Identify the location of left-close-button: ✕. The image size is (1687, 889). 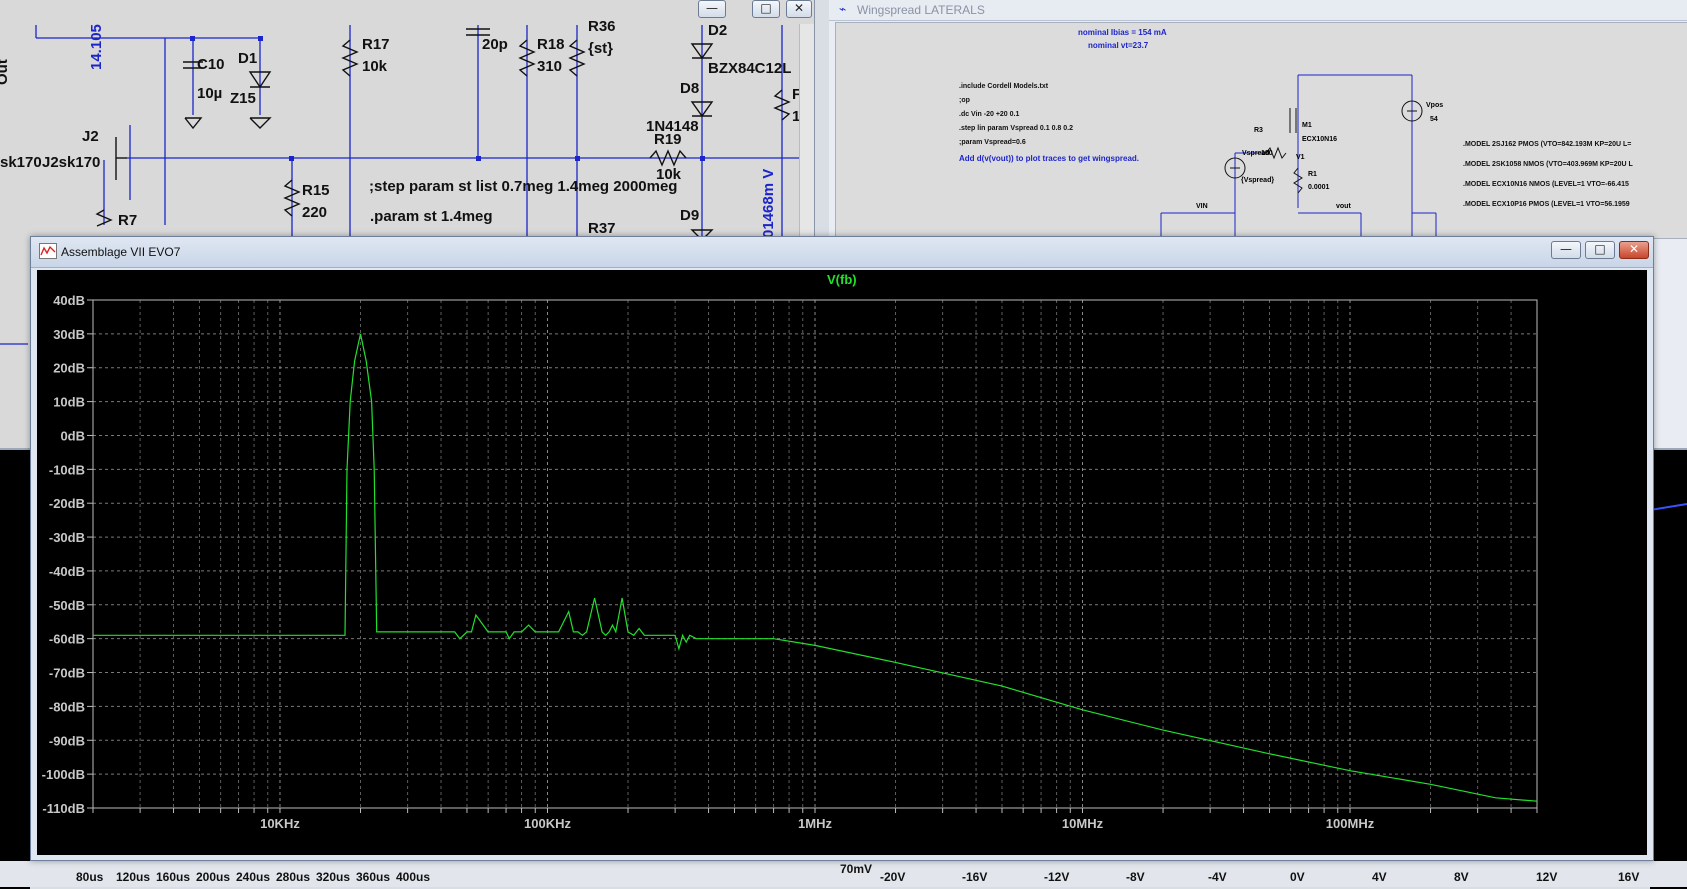
(799, 9).